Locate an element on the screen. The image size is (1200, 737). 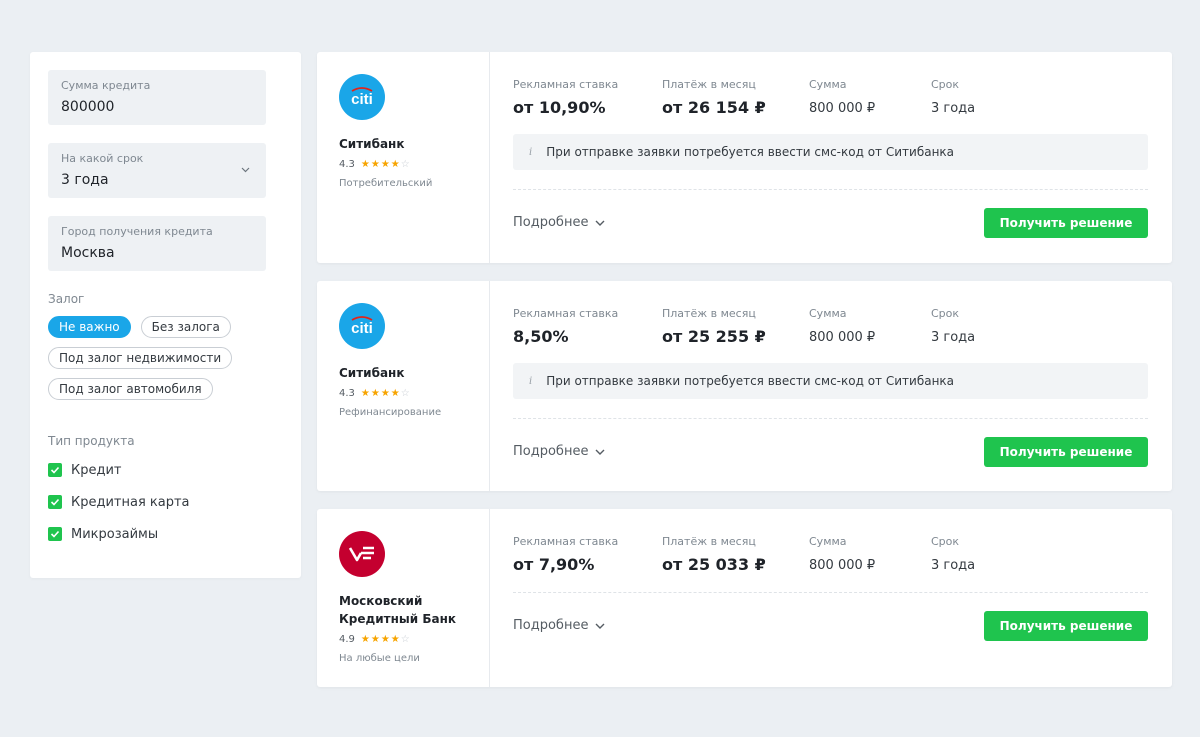
rating: 4.9 ★★★★☆ is located at coordinates (414, 639).